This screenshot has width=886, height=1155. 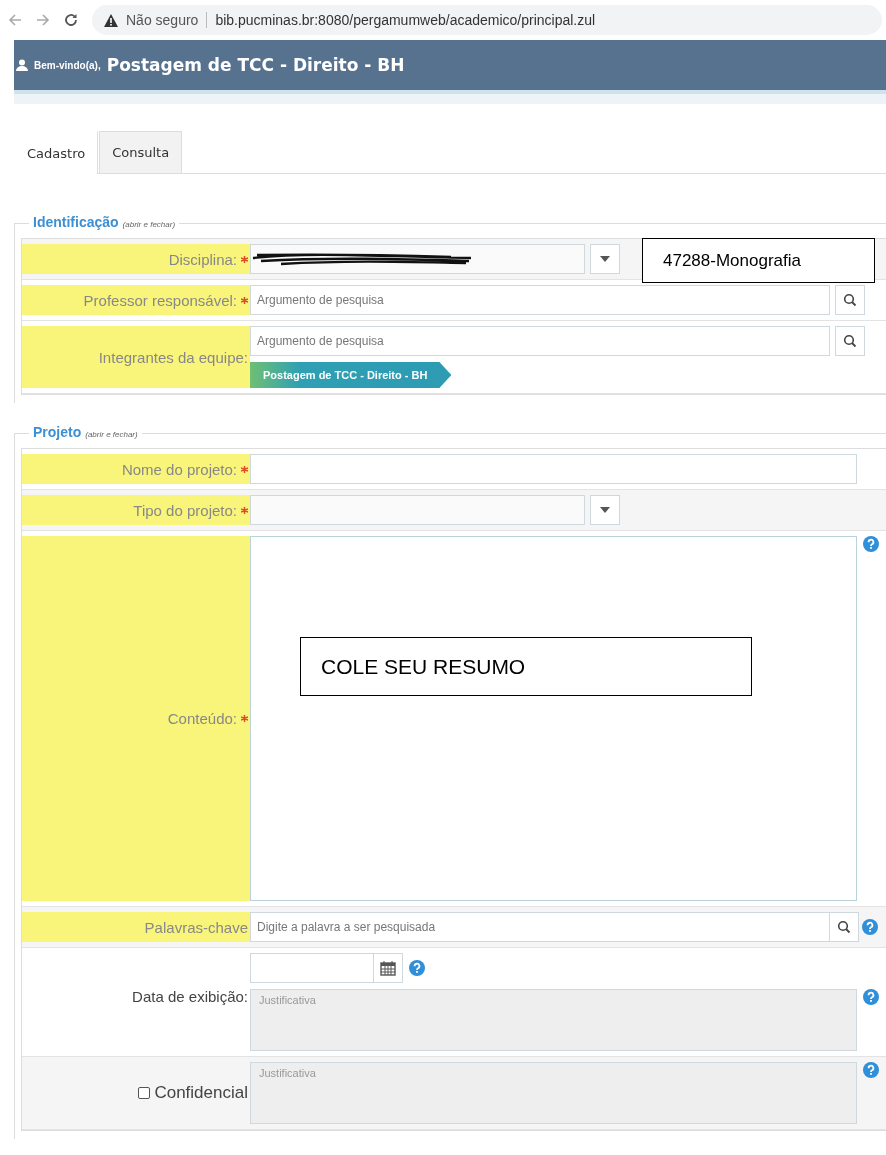 I want to click on address-bar: Não seguro bib.pucminas.br:8080/pergamumweb/academico/principal.zul, so click(x=487, y=20).